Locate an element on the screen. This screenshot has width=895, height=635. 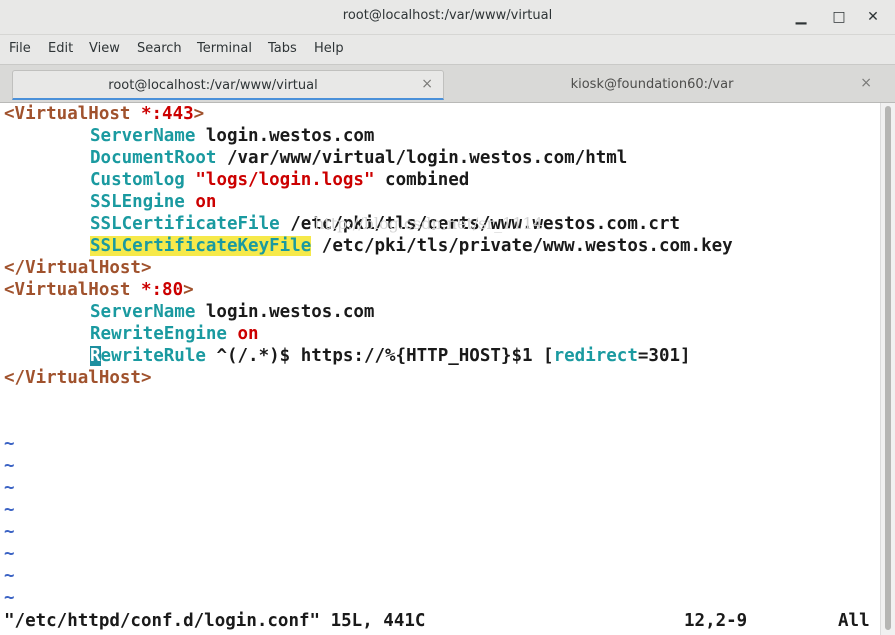
vertical-scrollbar is located at coordinates (887, 369).